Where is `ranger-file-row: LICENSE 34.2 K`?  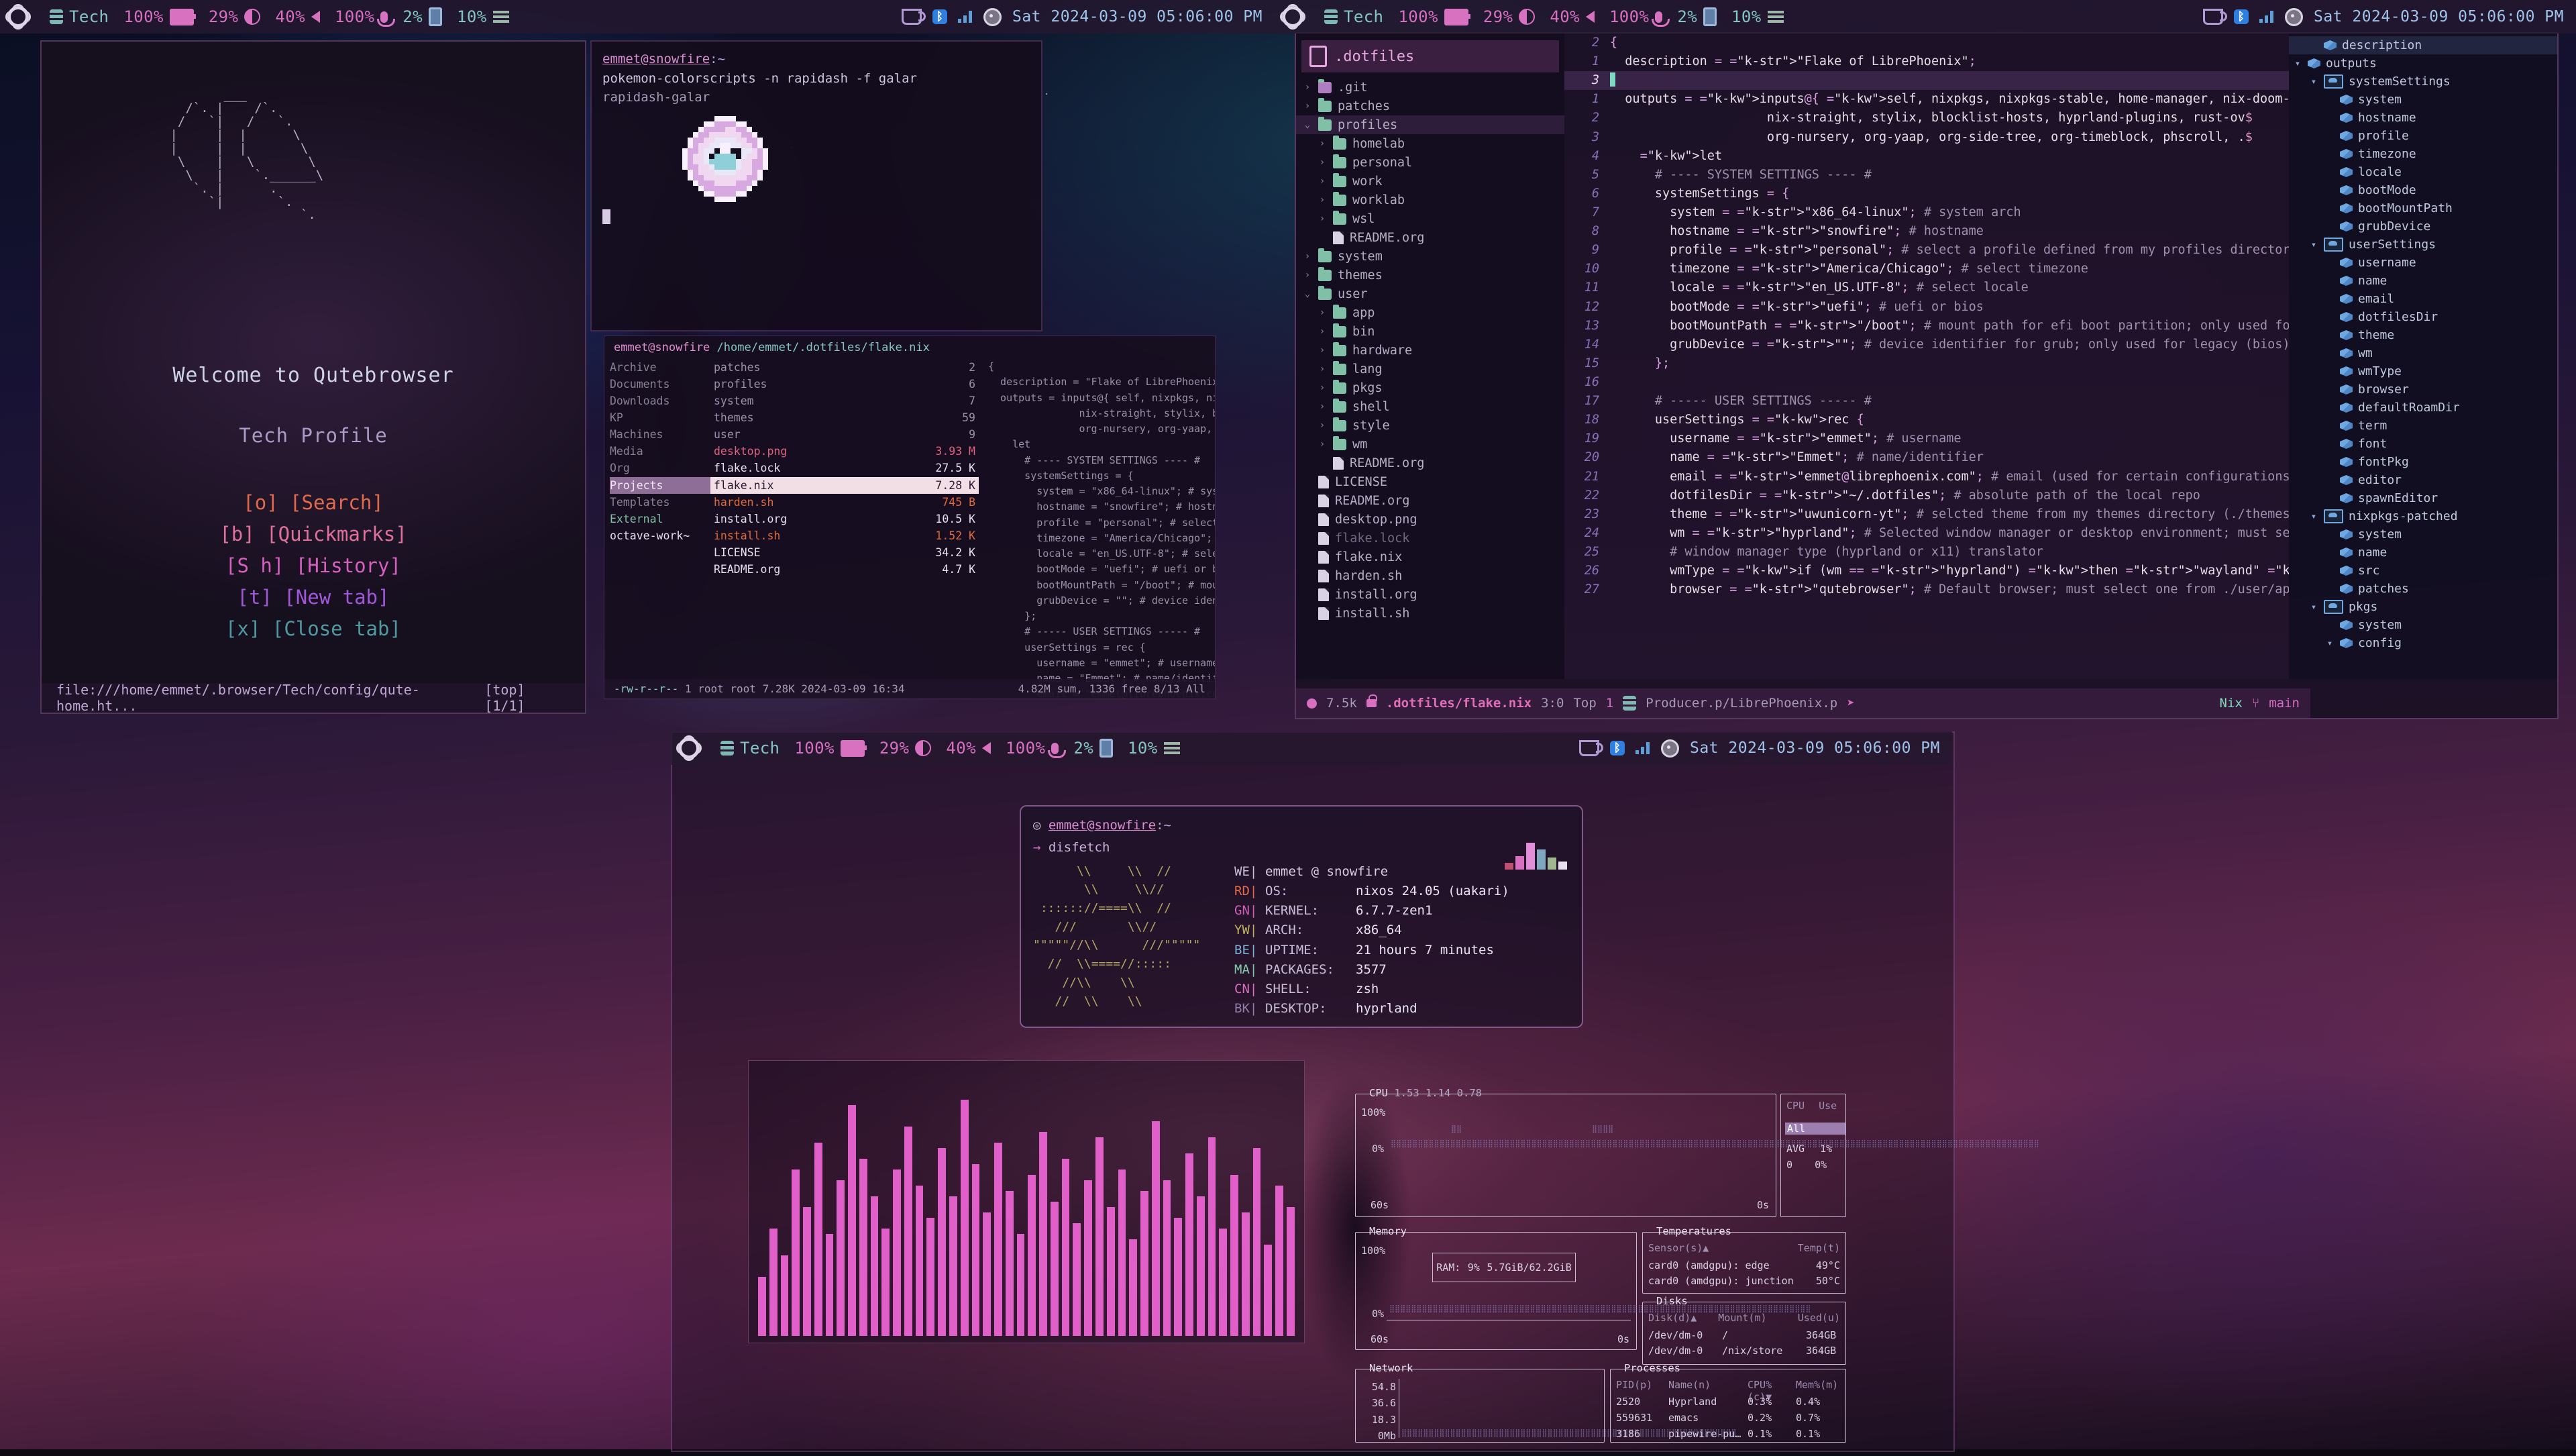 ranger-file-row: LICENSE 34.2 K is located at coordinates (844, 552).